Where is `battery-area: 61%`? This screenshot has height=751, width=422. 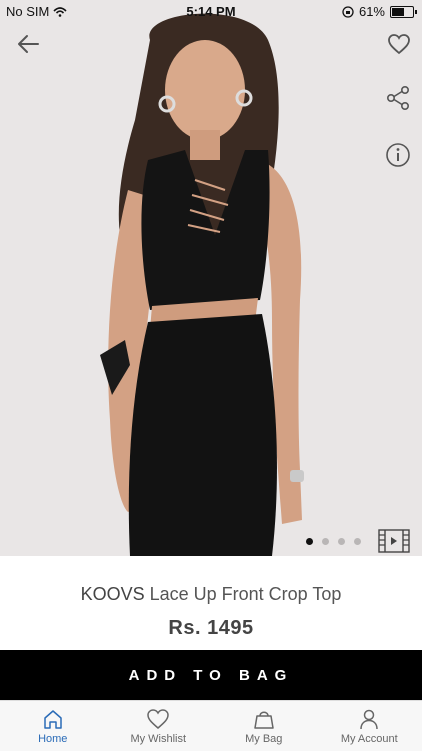
battery-area: 61% is located at coordinates (378, 11).